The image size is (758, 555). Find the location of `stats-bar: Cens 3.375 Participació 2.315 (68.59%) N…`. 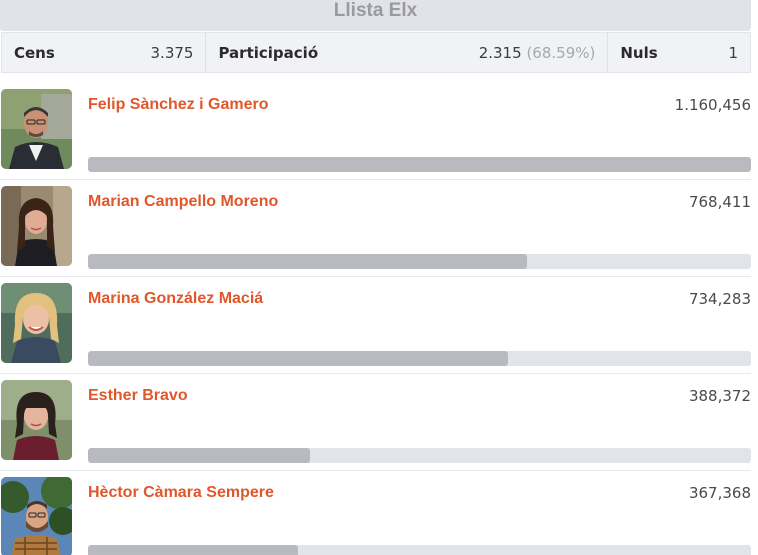

stats-bar: Cens 3.375 Participació 2.315 (68.59%) N… is located at coordinates (376, 52).